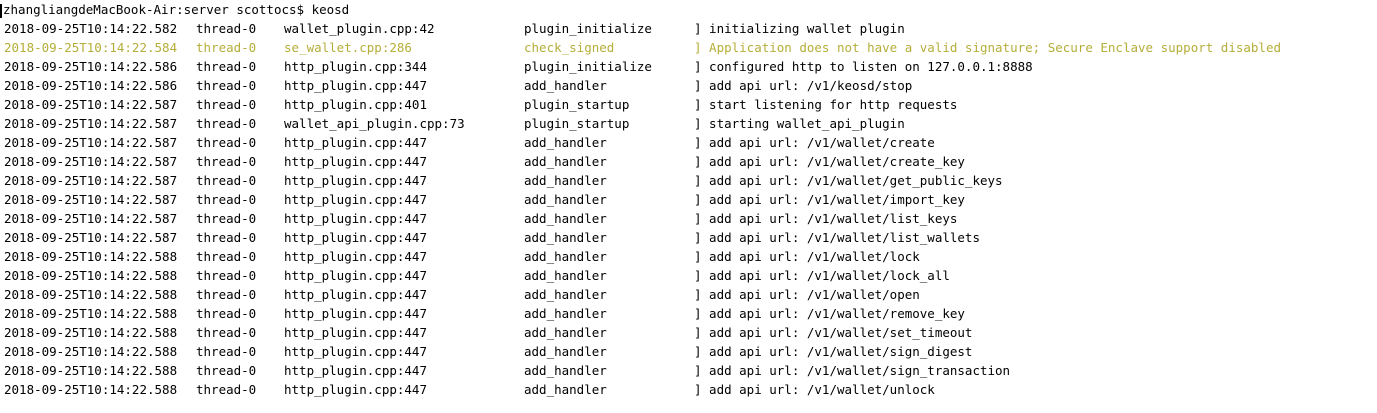 This screenshot has width=1377, height=413. Describe the element at coordinates (829, 161) in the screenshot. I see `log-message: ] add api url: /v1/wallet/create_key` at that location.